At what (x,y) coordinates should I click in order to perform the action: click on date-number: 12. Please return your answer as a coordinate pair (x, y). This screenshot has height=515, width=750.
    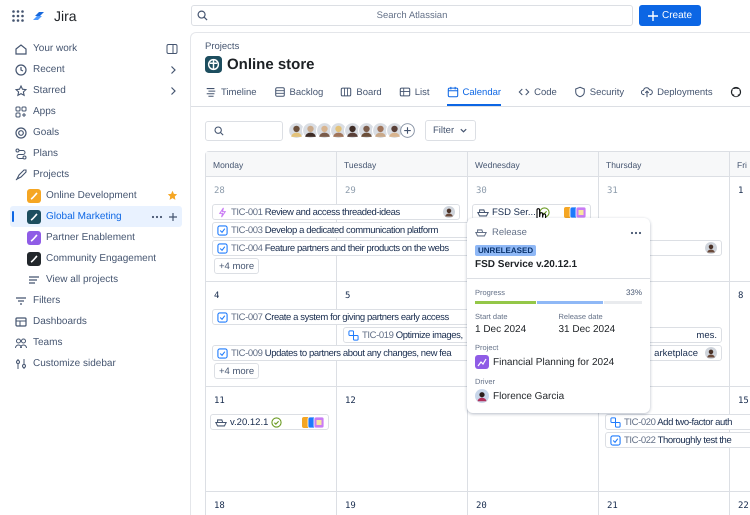
    Looking at the image, I should click on (350, 401).